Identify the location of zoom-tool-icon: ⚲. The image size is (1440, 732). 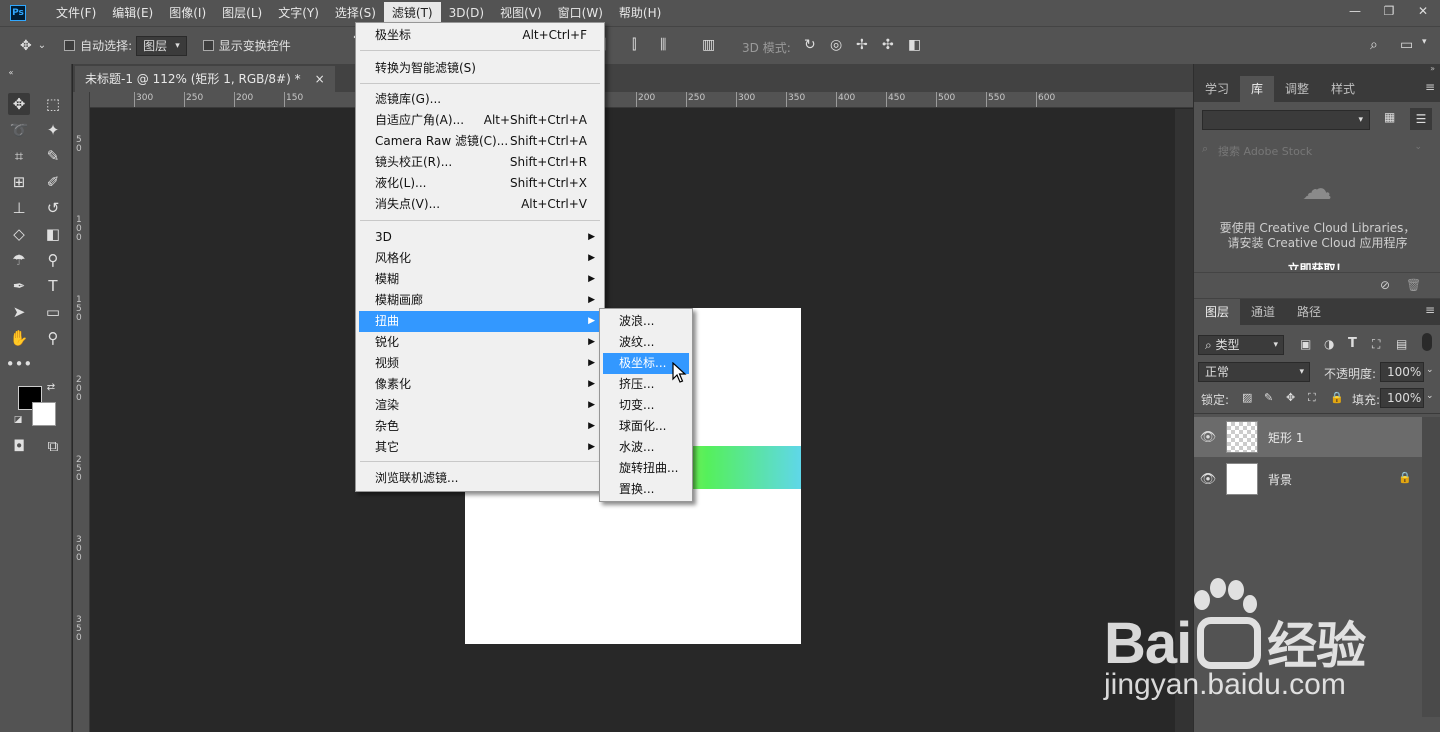
(53, 338).